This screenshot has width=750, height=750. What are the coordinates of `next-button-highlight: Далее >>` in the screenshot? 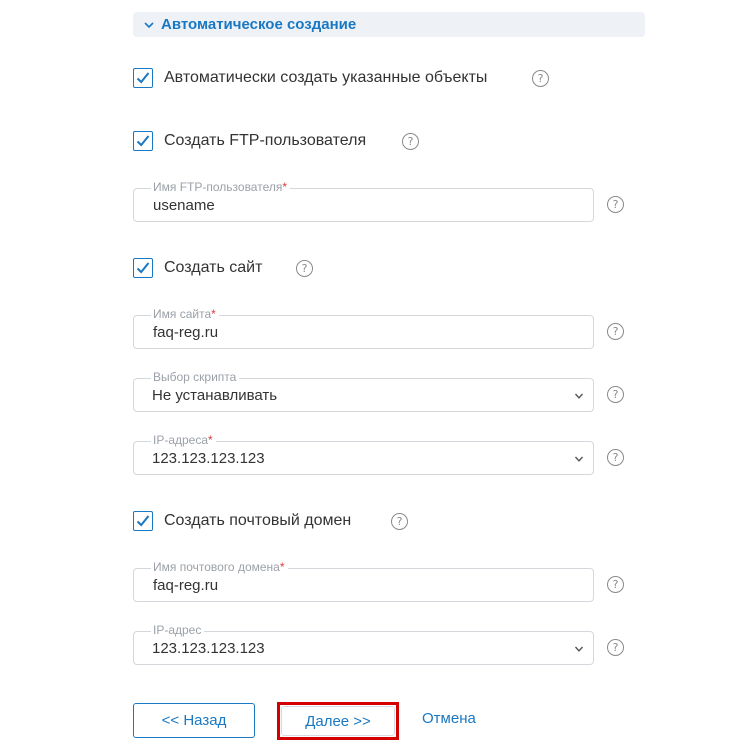 It's located at (338, 721).